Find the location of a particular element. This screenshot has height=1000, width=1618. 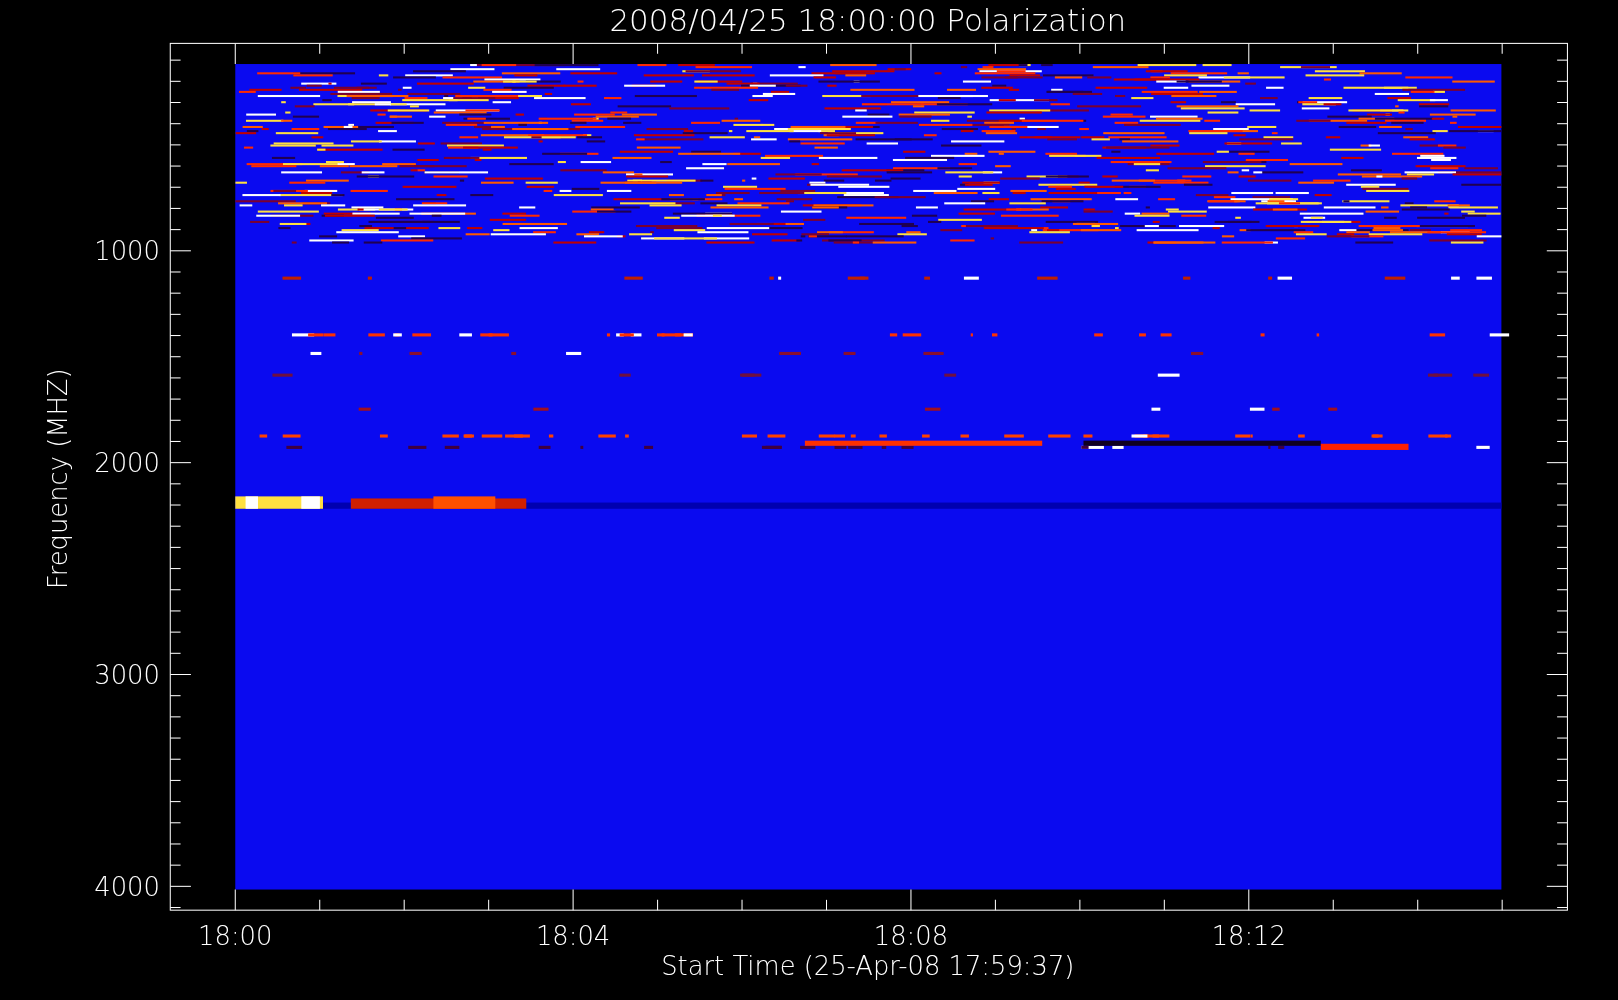

tick-label: 2000 is located at coordinates (127, 462).